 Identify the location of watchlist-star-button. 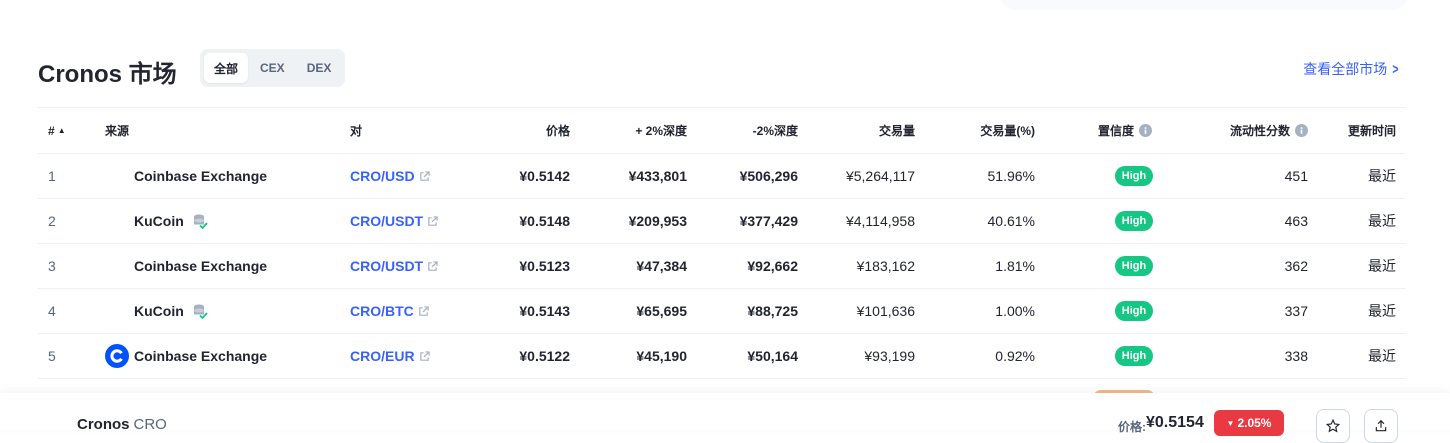
(1333, 426).